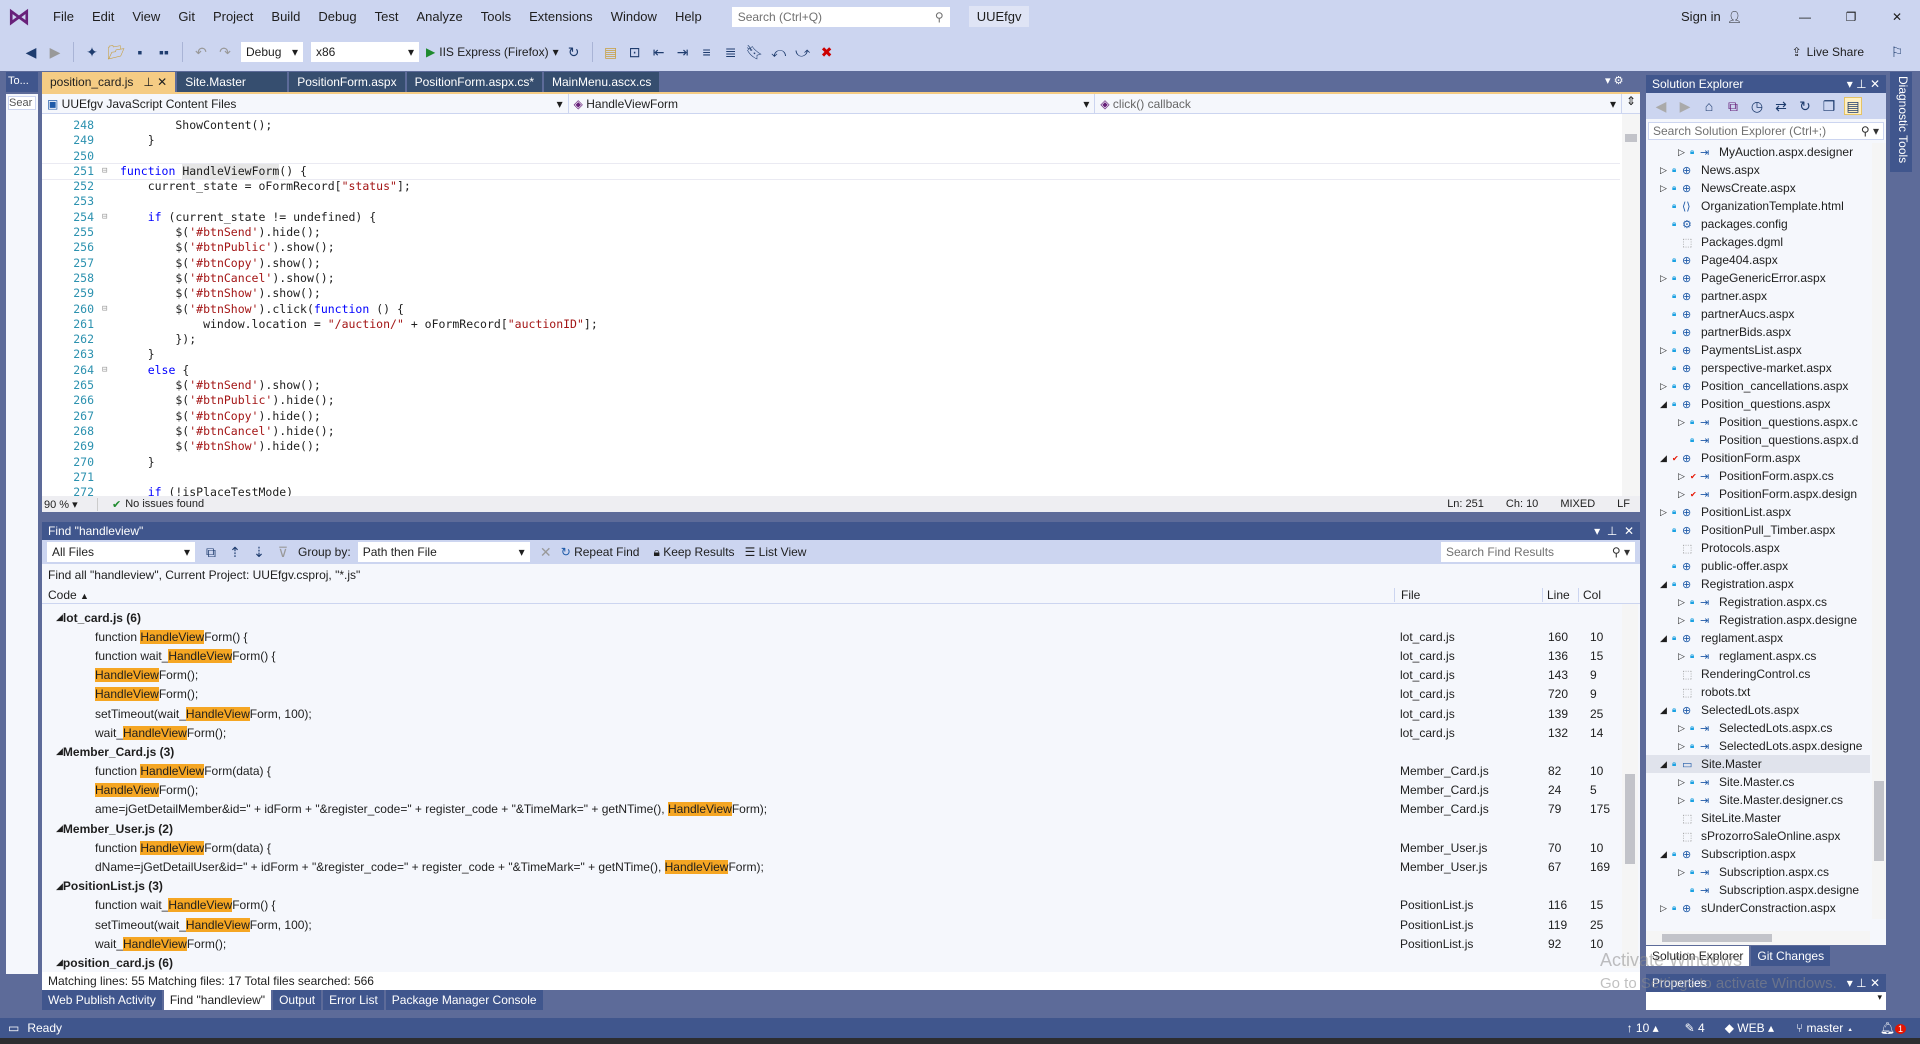 Image resolution: width=1920 pixels, height=1044 pixels. I want to click on tab-overflow-icon: ▾ ⚙, so click(1614, 80).